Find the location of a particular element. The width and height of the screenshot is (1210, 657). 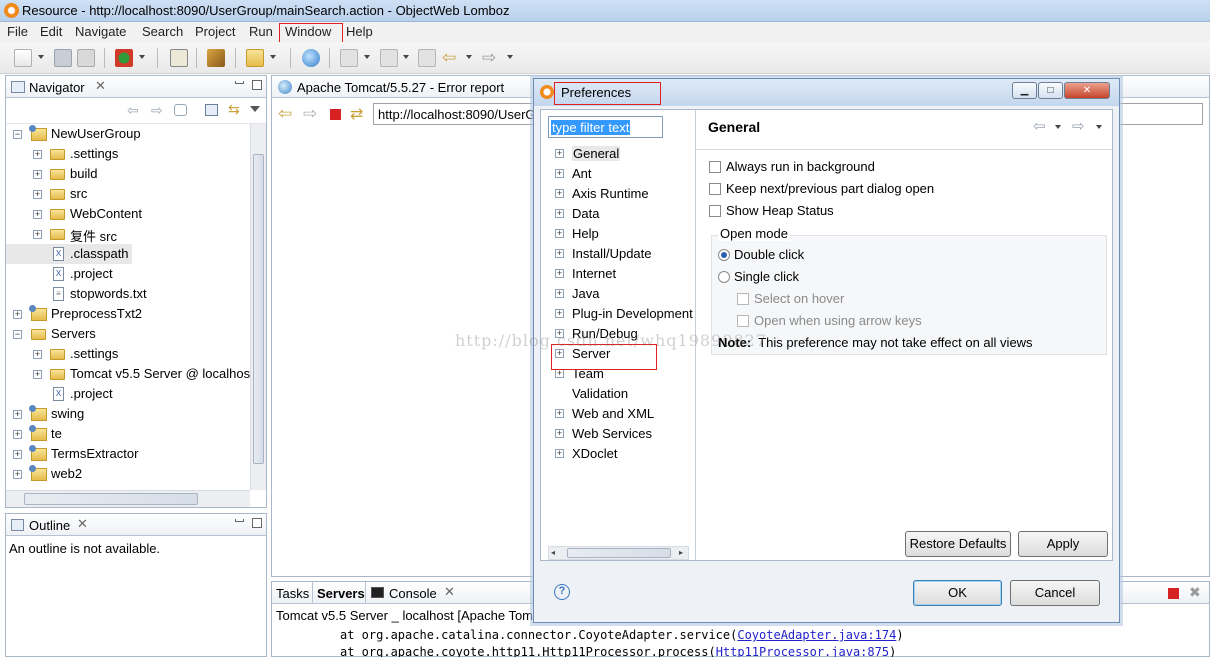

tab-tasks: Tasks is located at coordinates (292, 593).